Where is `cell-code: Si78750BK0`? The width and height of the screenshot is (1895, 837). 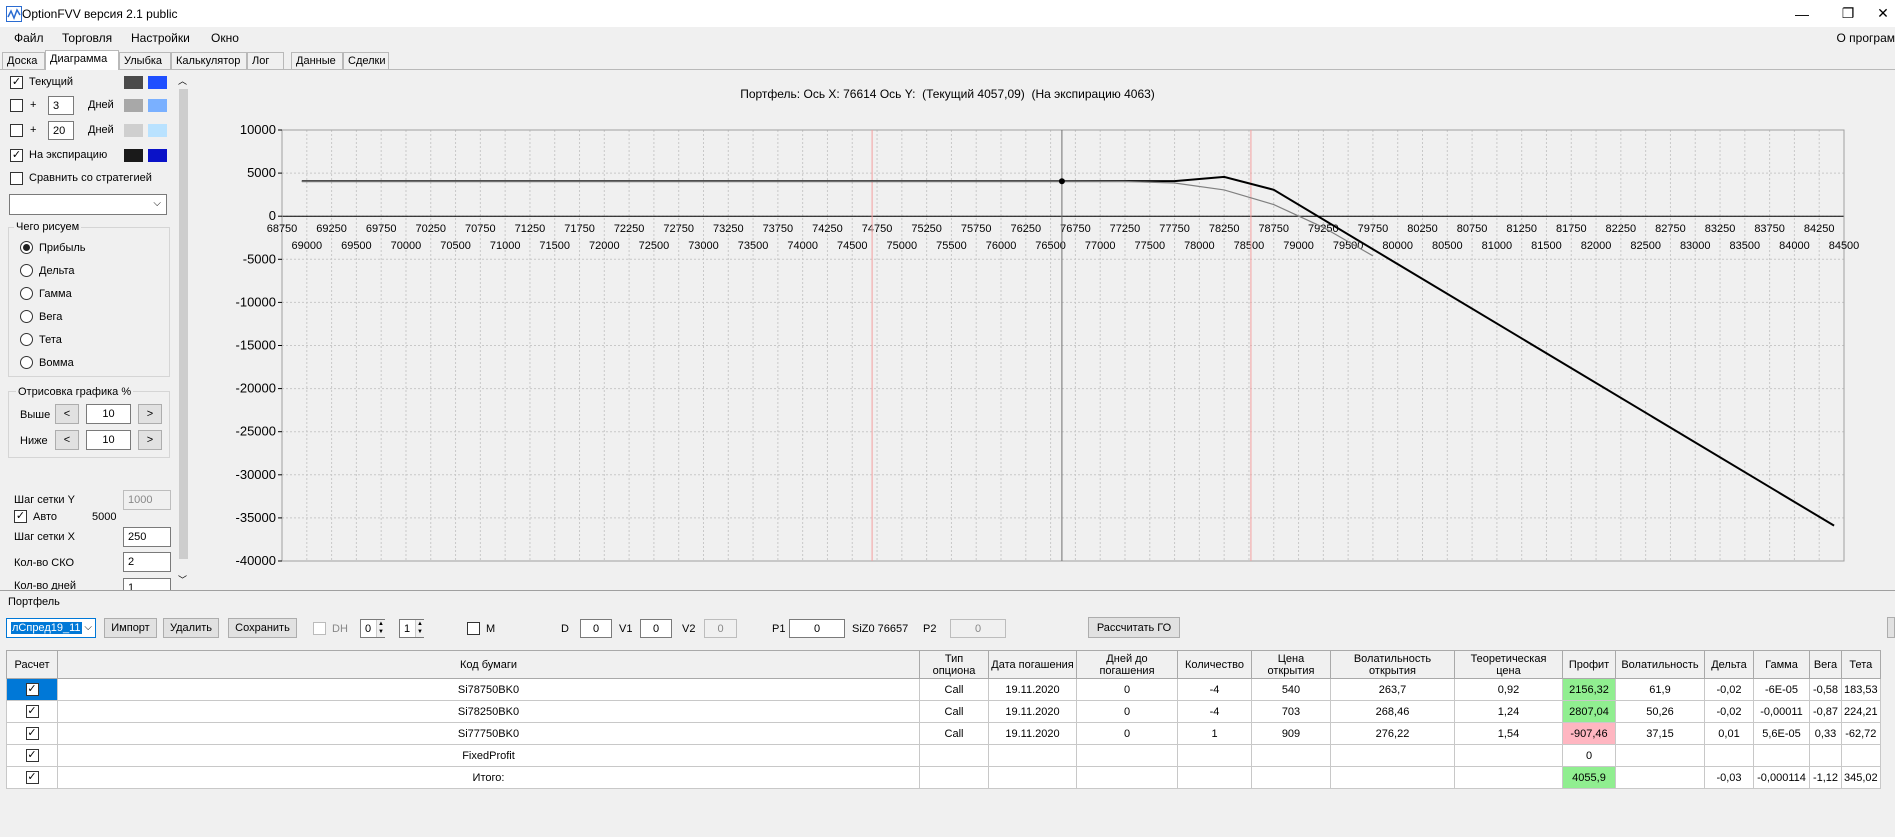
cell-code: Si78750BK0 is located at coordinates (488, 689).